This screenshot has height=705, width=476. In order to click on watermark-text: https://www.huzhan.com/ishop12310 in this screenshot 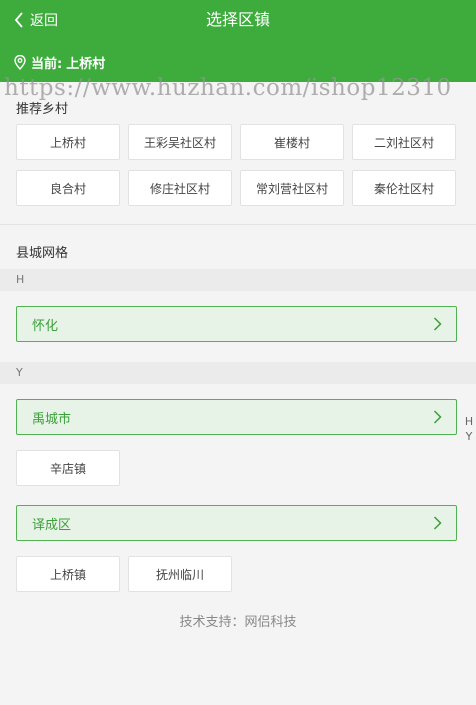, I will do `click(228, 88)`.